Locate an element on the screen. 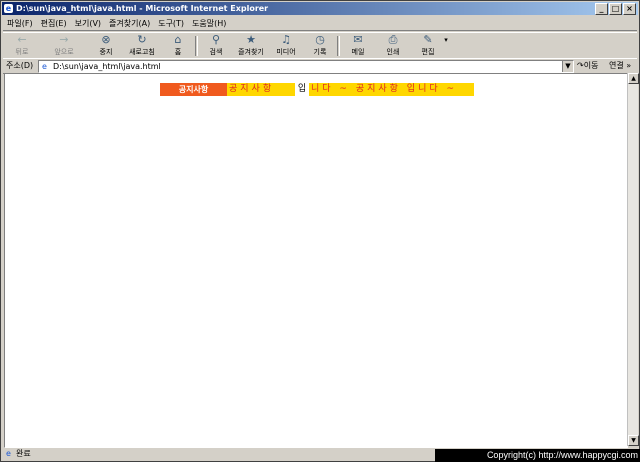 The image size is (640, 462). copyright-banner: Copyright(c) http://www.happycgi.com is located at coordinates (537, 455).